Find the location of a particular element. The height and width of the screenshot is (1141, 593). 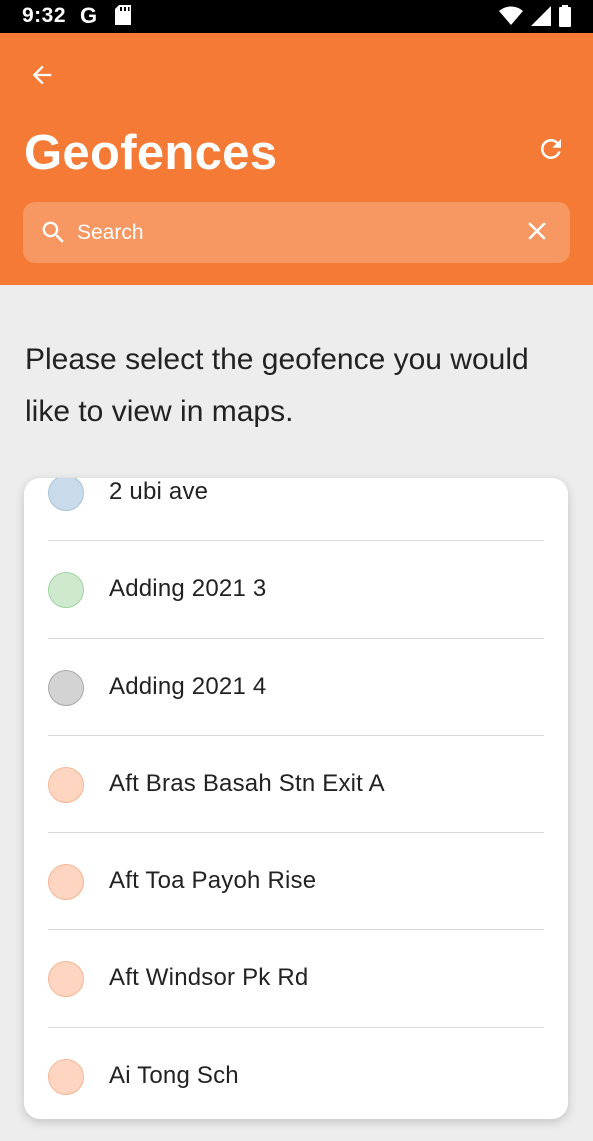

back-button is located at coordinates (42, 77).